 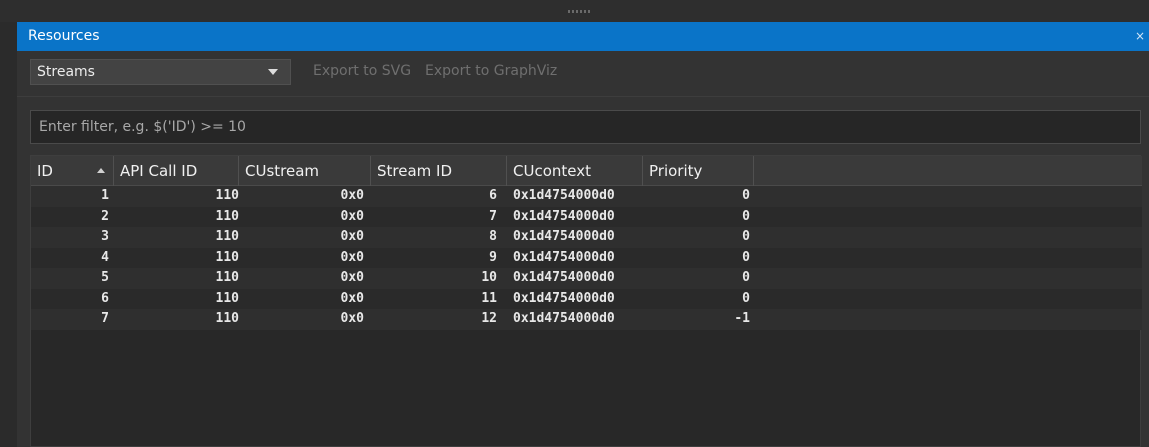 I want to click on column-header-id: ID, so click(x=72, y=171).